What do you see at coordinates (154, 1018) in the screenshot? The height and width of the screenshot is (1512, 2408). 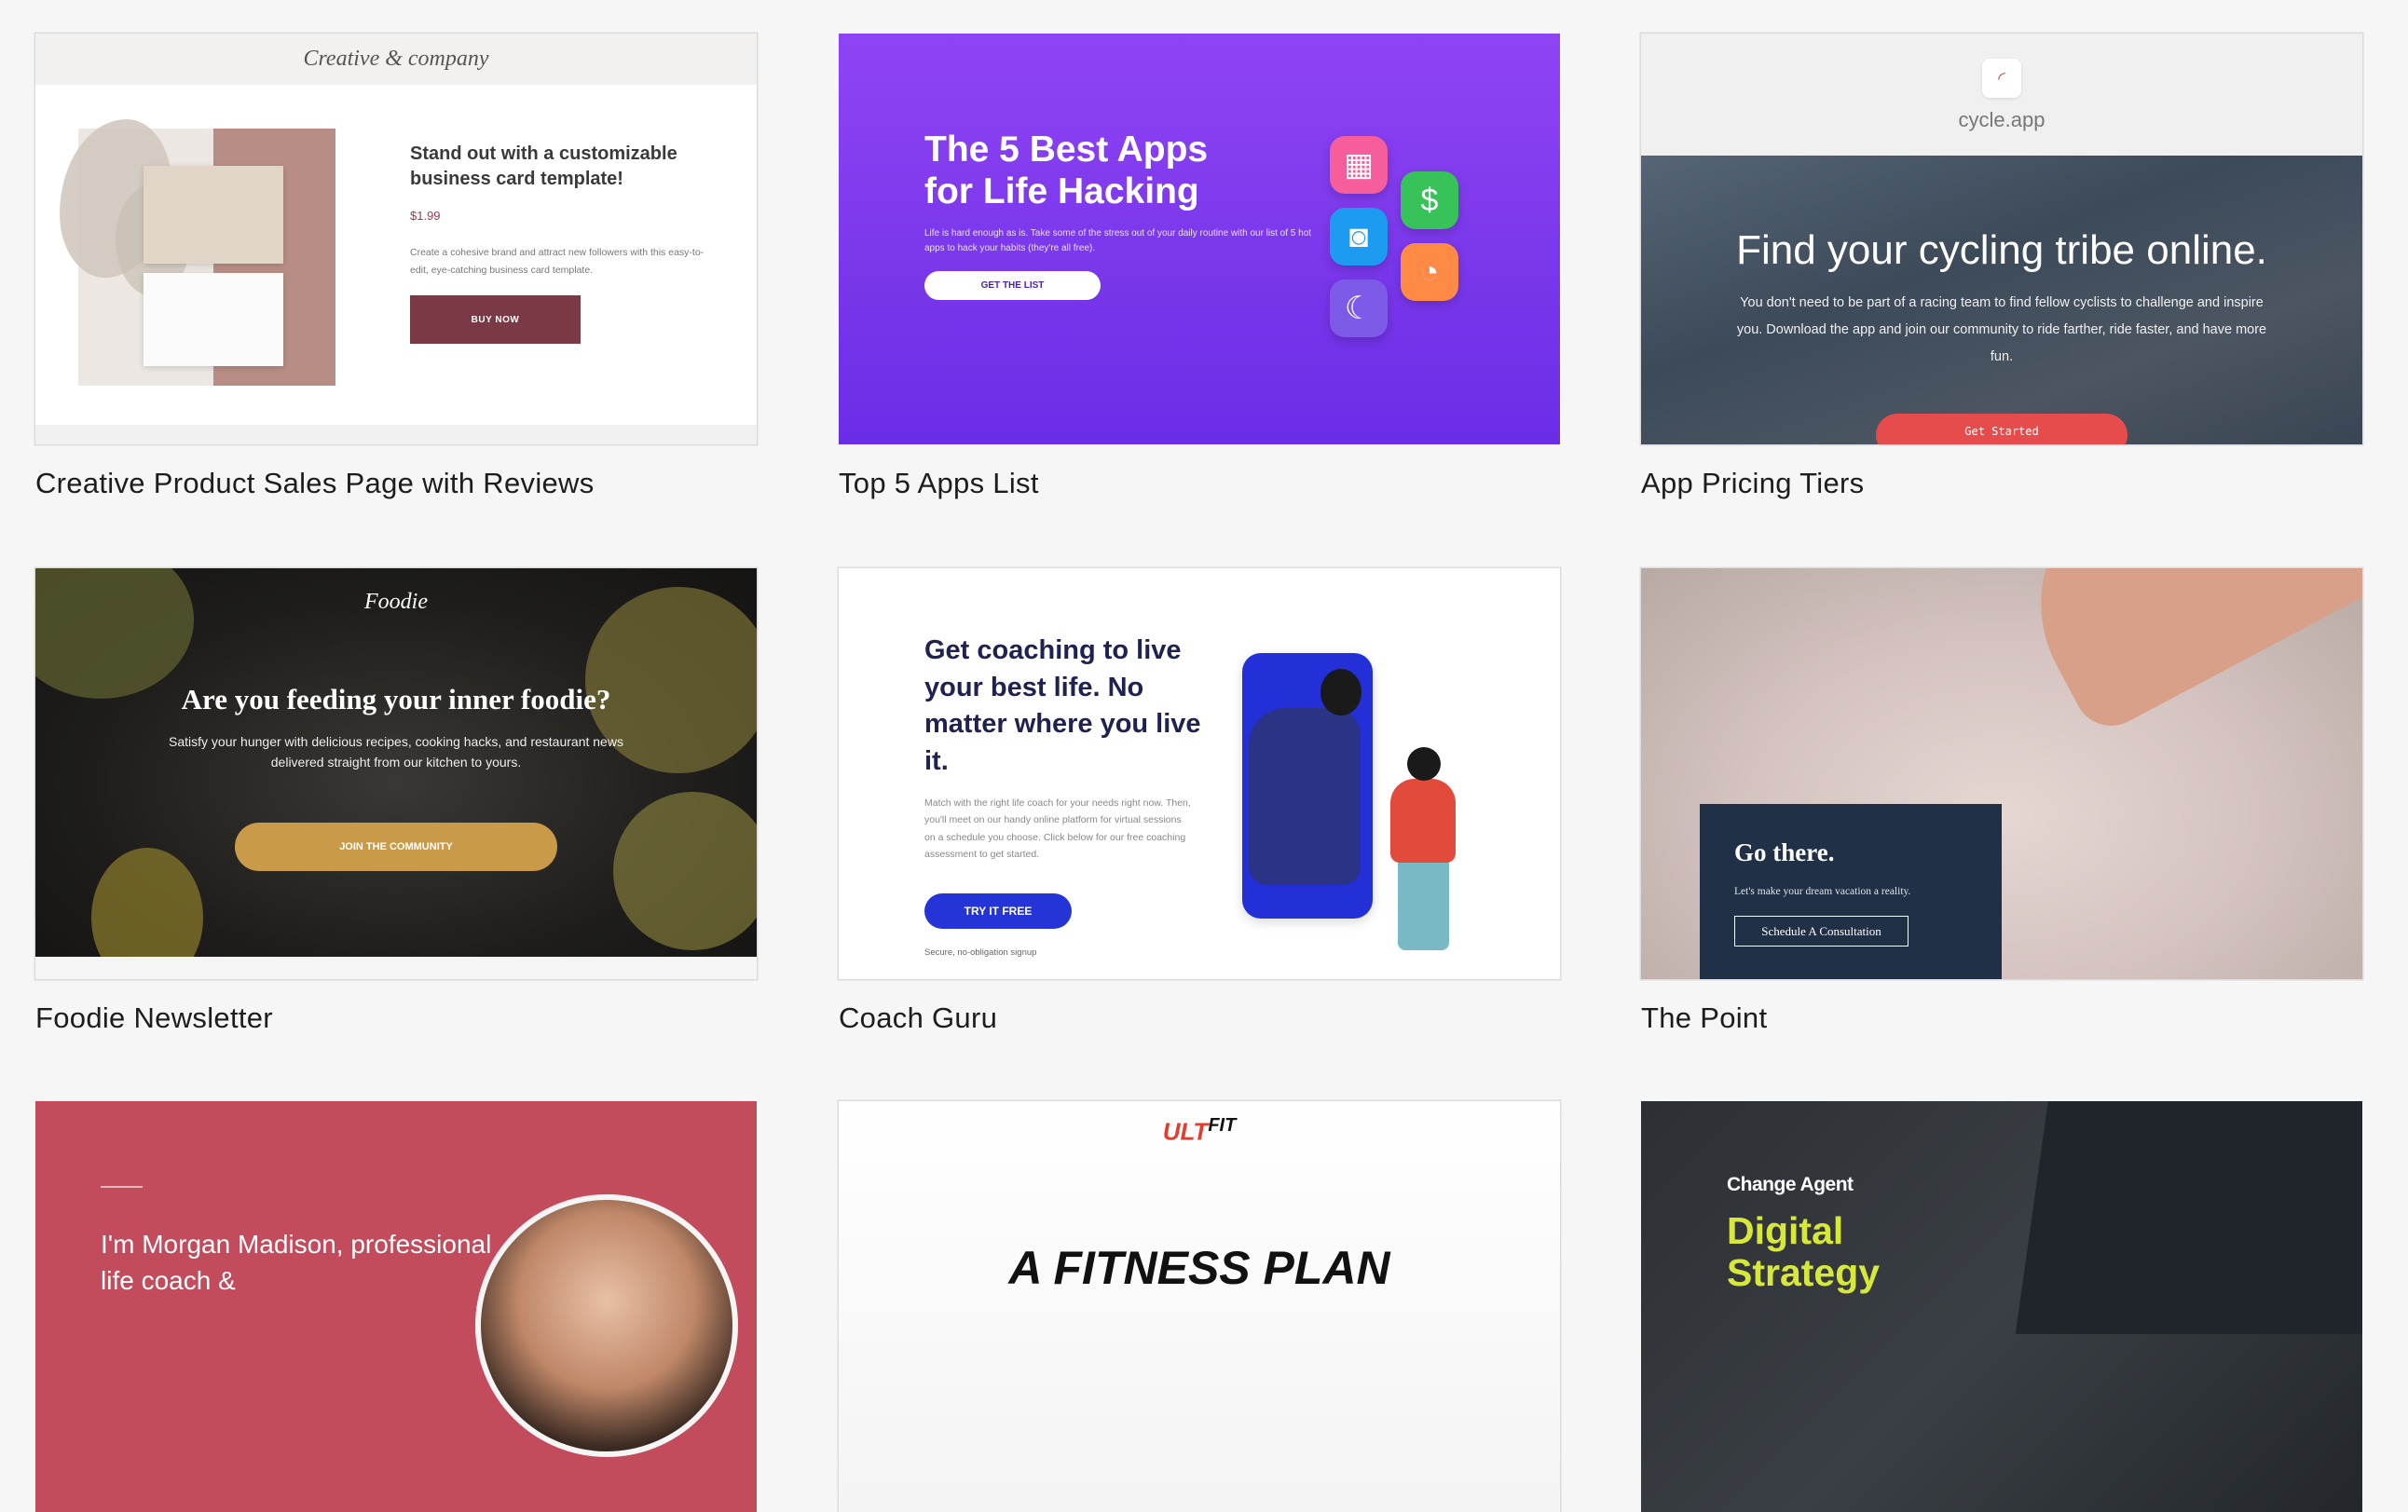 I see `template-title: Foodie Newsletter` at bounding box center [154, 1018].